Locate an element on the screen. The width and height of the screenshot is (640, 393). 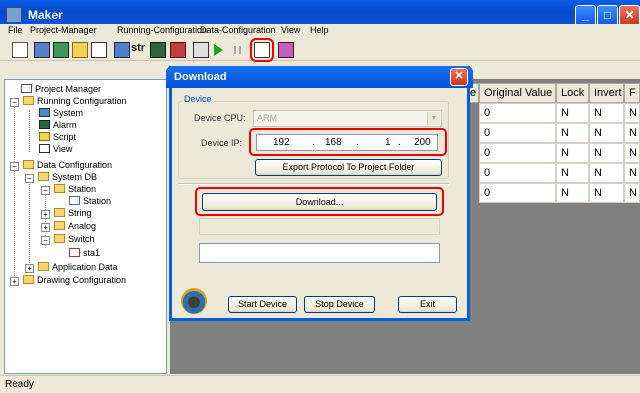
device-cpu-select: ARM ▼ is located at coordinates (347, 118).